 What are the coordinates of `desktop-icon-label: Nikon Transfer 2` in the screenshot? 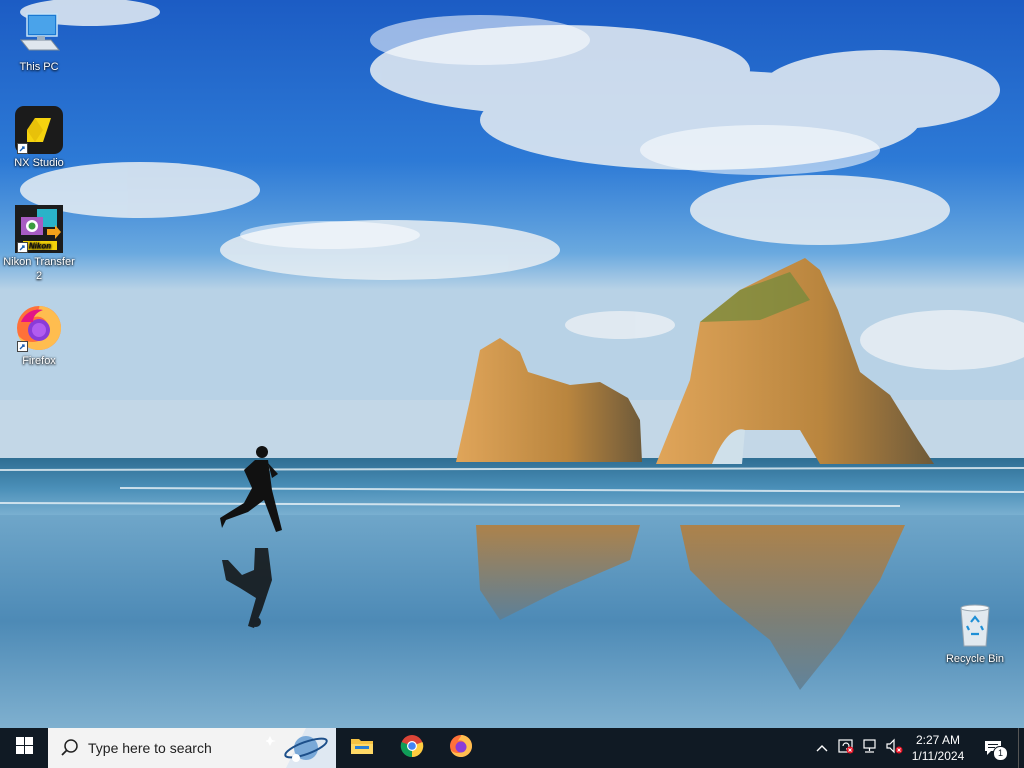 It's located at (39, 269).